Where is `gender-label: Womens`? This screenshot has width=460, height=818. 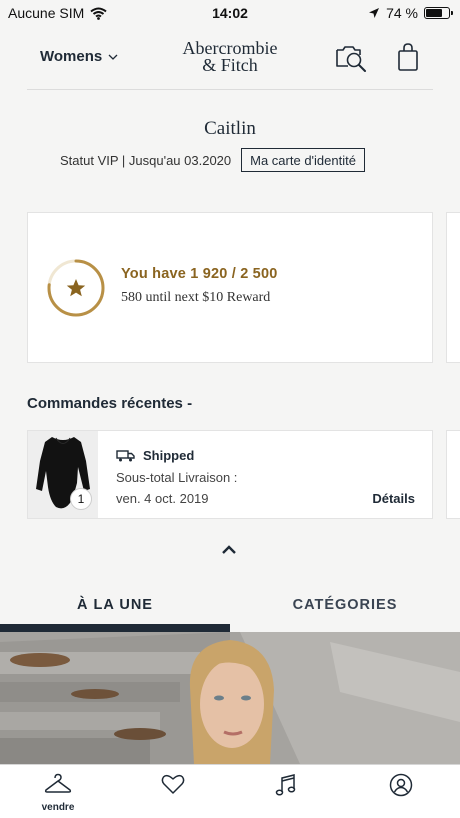 gender-label: Womens is located at coordinates (71, 56).